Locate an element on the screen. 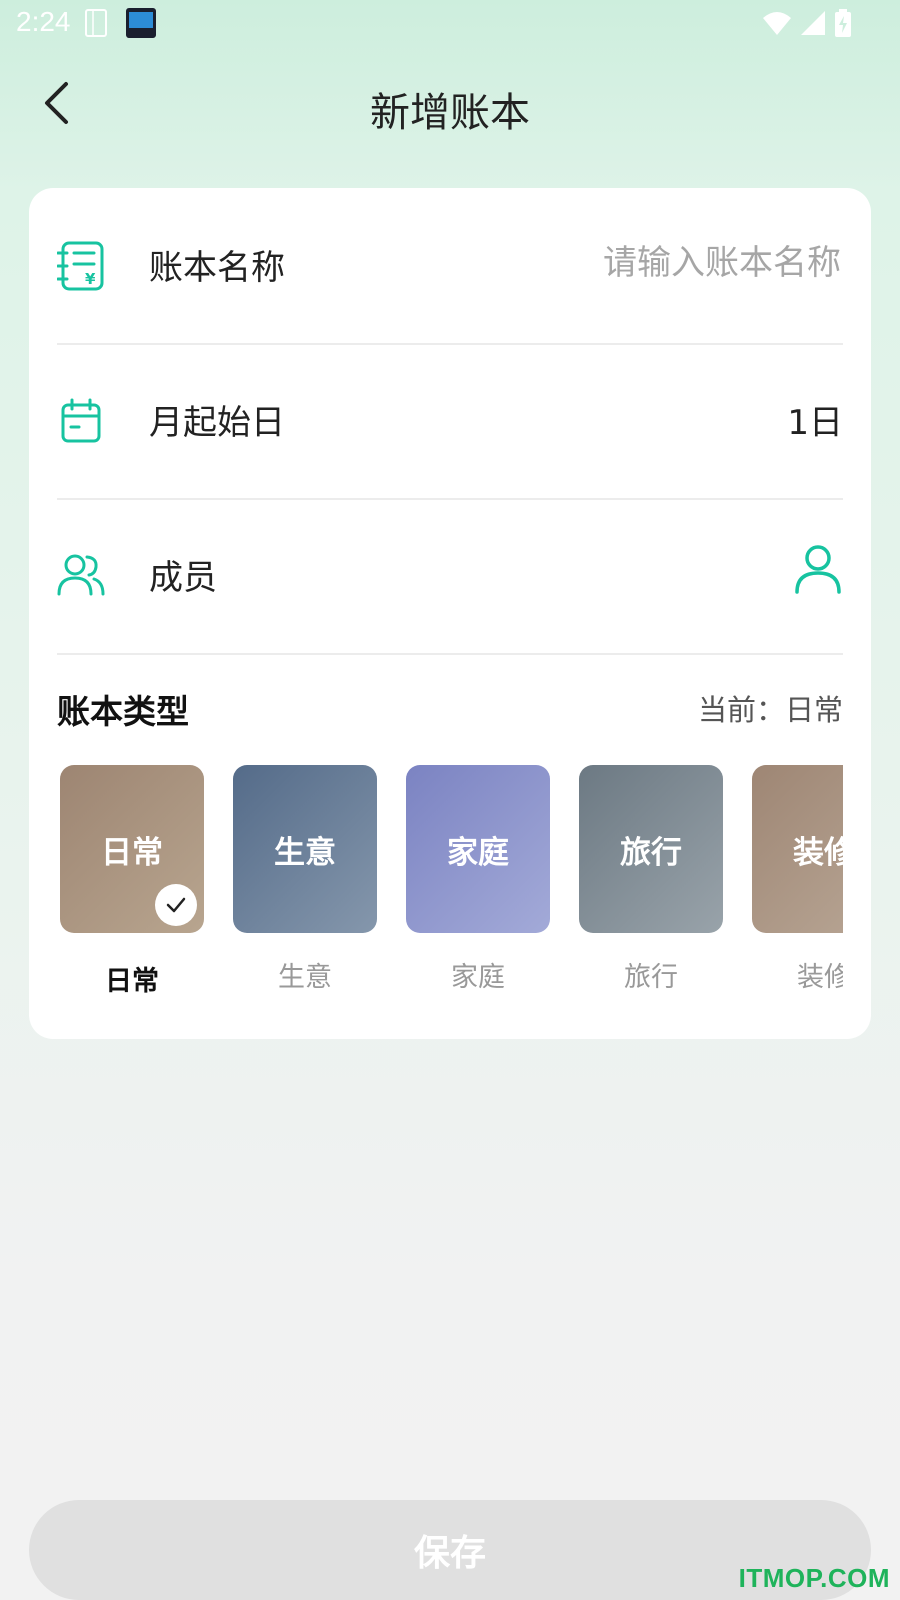  ledger-name-input is located at coordinates (676, 263).